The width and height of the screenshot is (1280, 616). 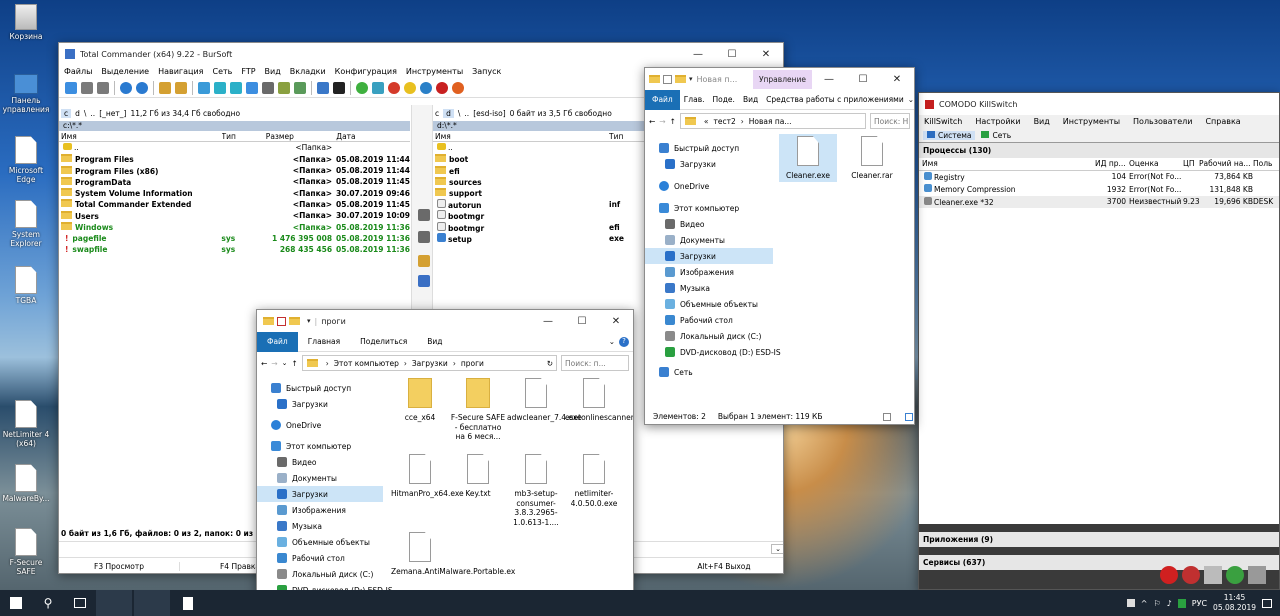 I want to click on tab-network: Сеть, so click(x=996, y=135).